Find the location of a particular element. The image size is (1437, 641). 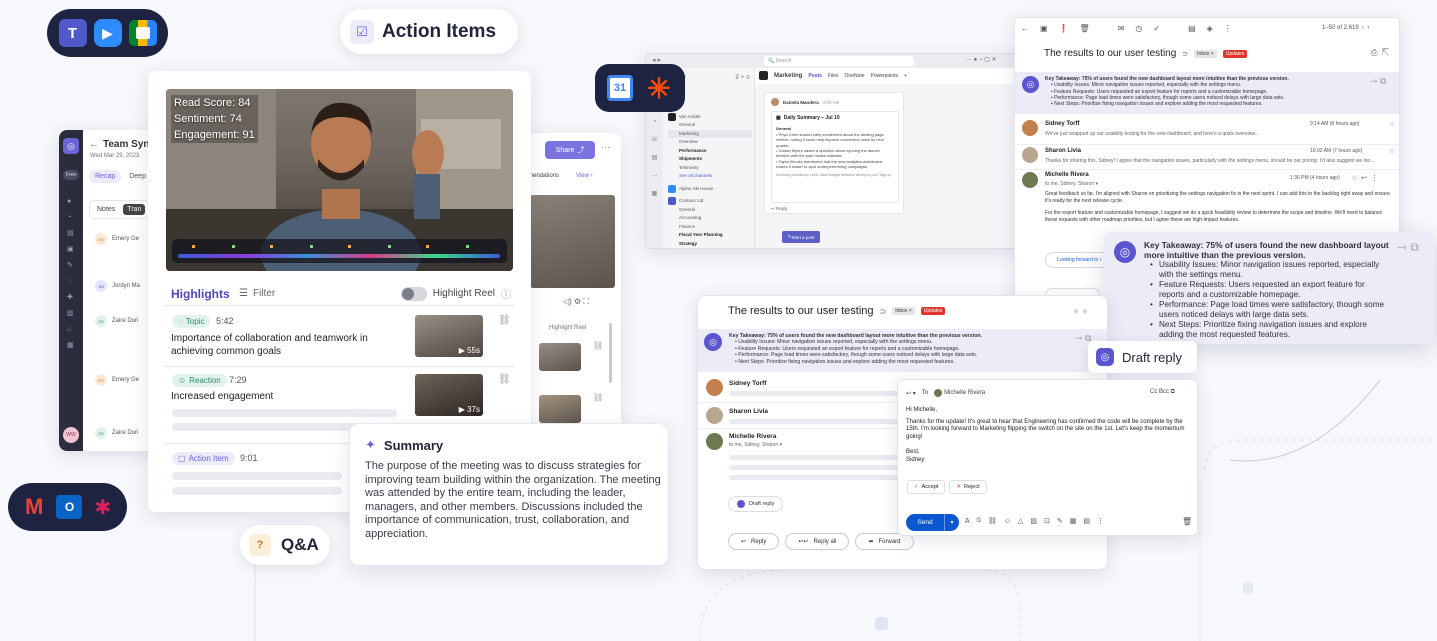

format-text-icon: A is located at coordinates (967, 521).